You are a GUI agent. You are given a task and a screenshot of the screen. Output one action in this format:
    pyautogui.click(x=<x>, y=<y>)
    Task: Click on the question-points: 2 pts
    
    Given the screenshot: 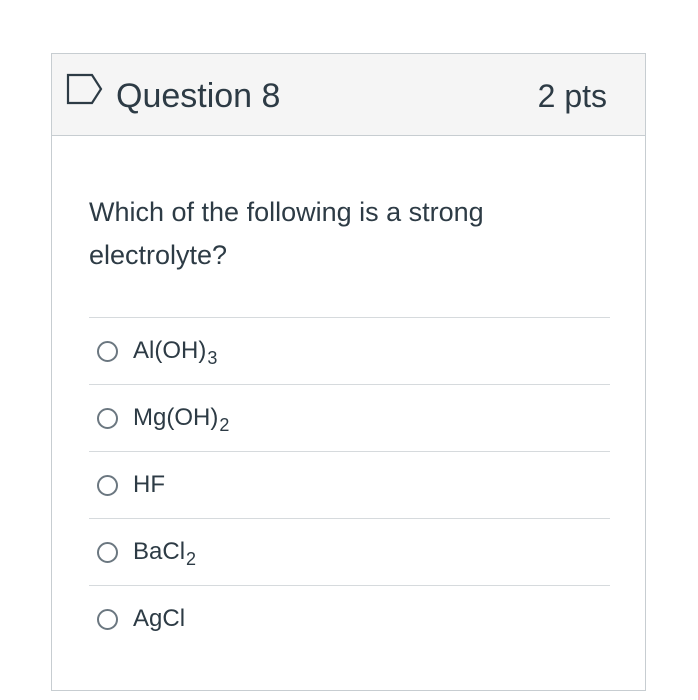 What is the action you would take?
    pyautogui.click(x=572, y=96)
    